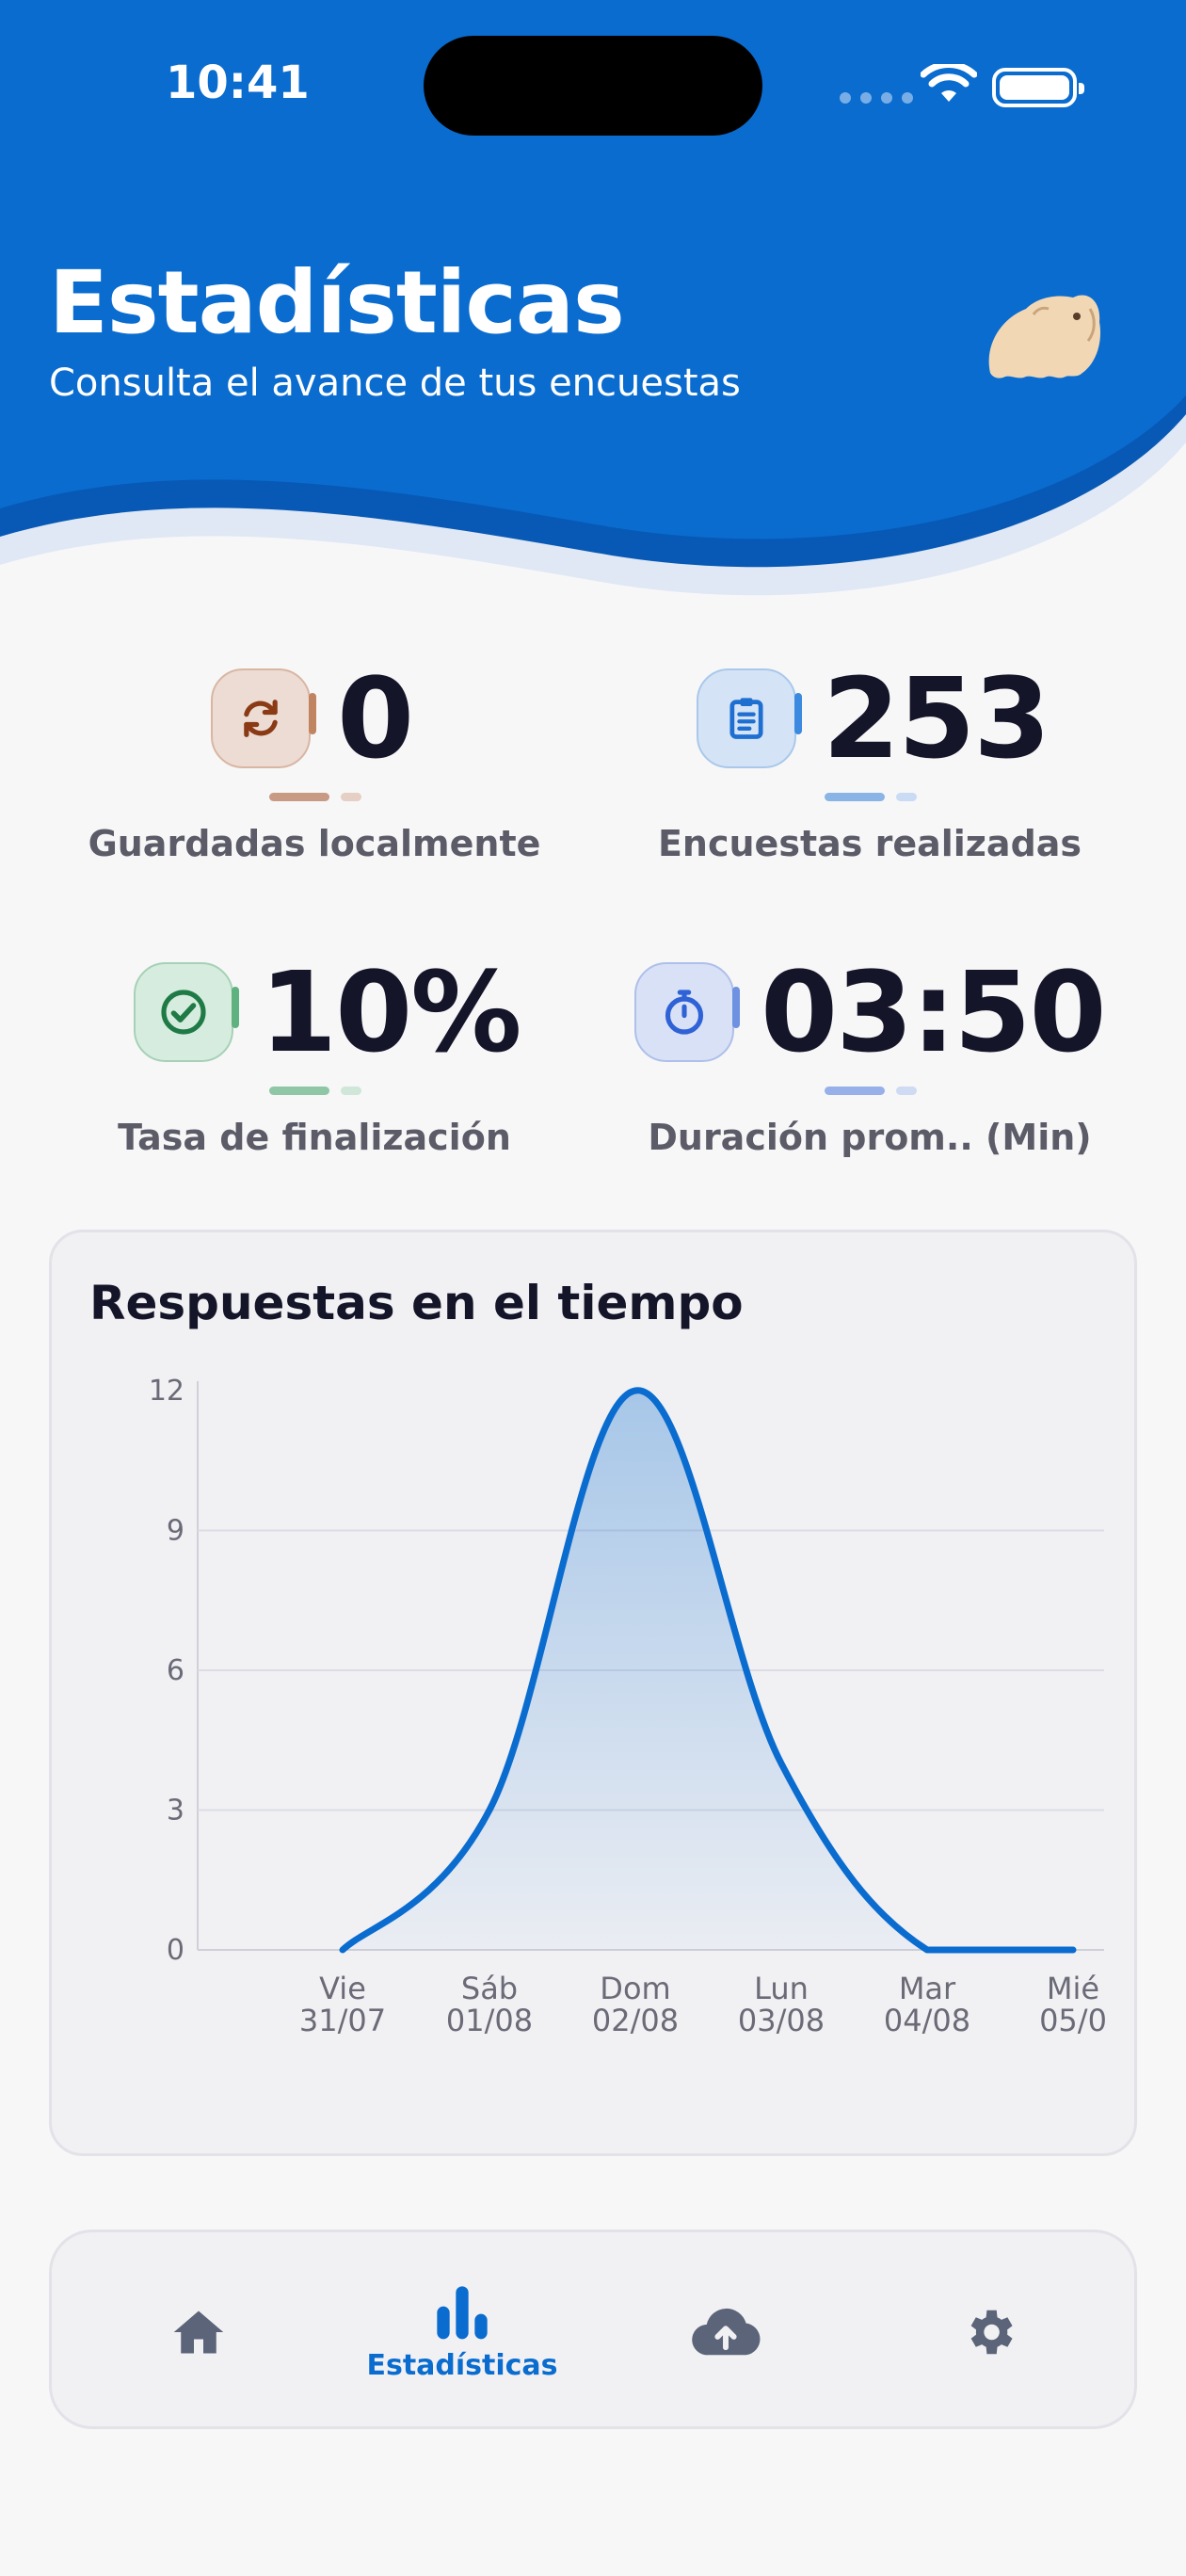 Image resolution: width=1186 pixels, height=2576 pixels. Describe the element at coordinates (462, 2312) in the screenshot. I see `bar-chart-icon` at that location.